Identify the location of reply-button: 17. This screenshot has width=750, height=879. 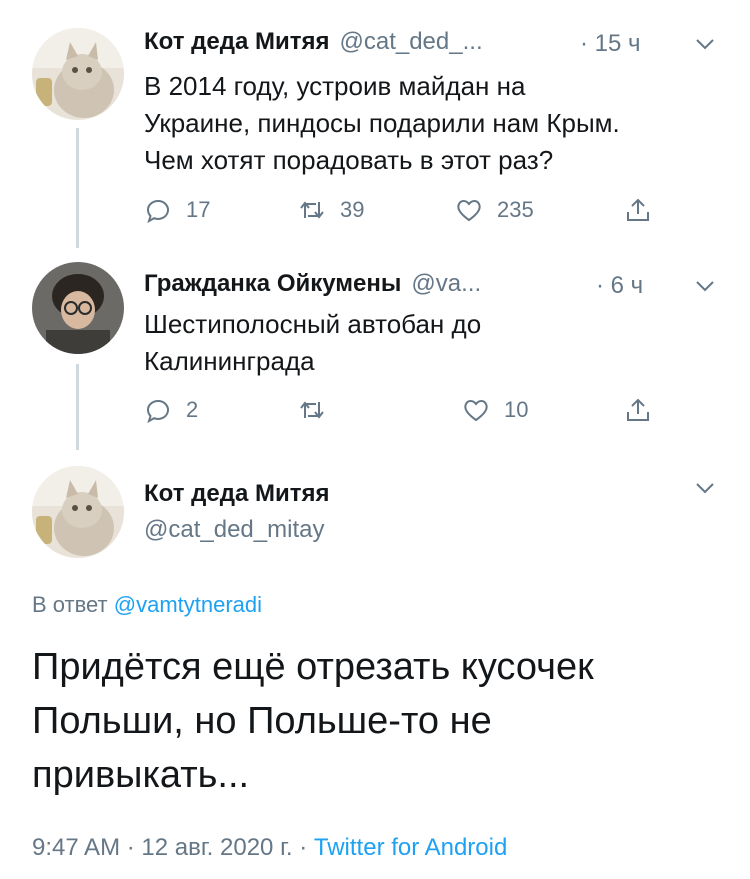
(177, 210).